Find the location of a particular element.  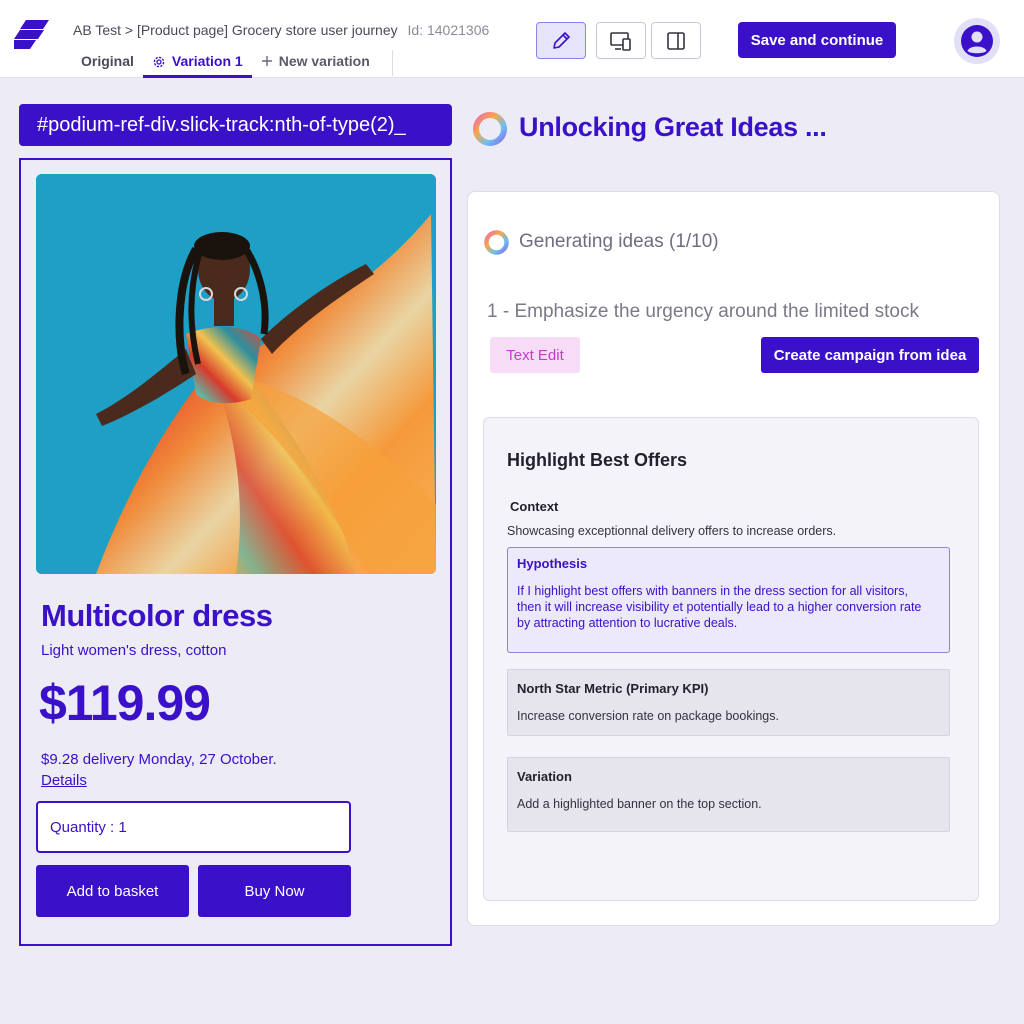

tab-divider is located at coordinates (392, 63).